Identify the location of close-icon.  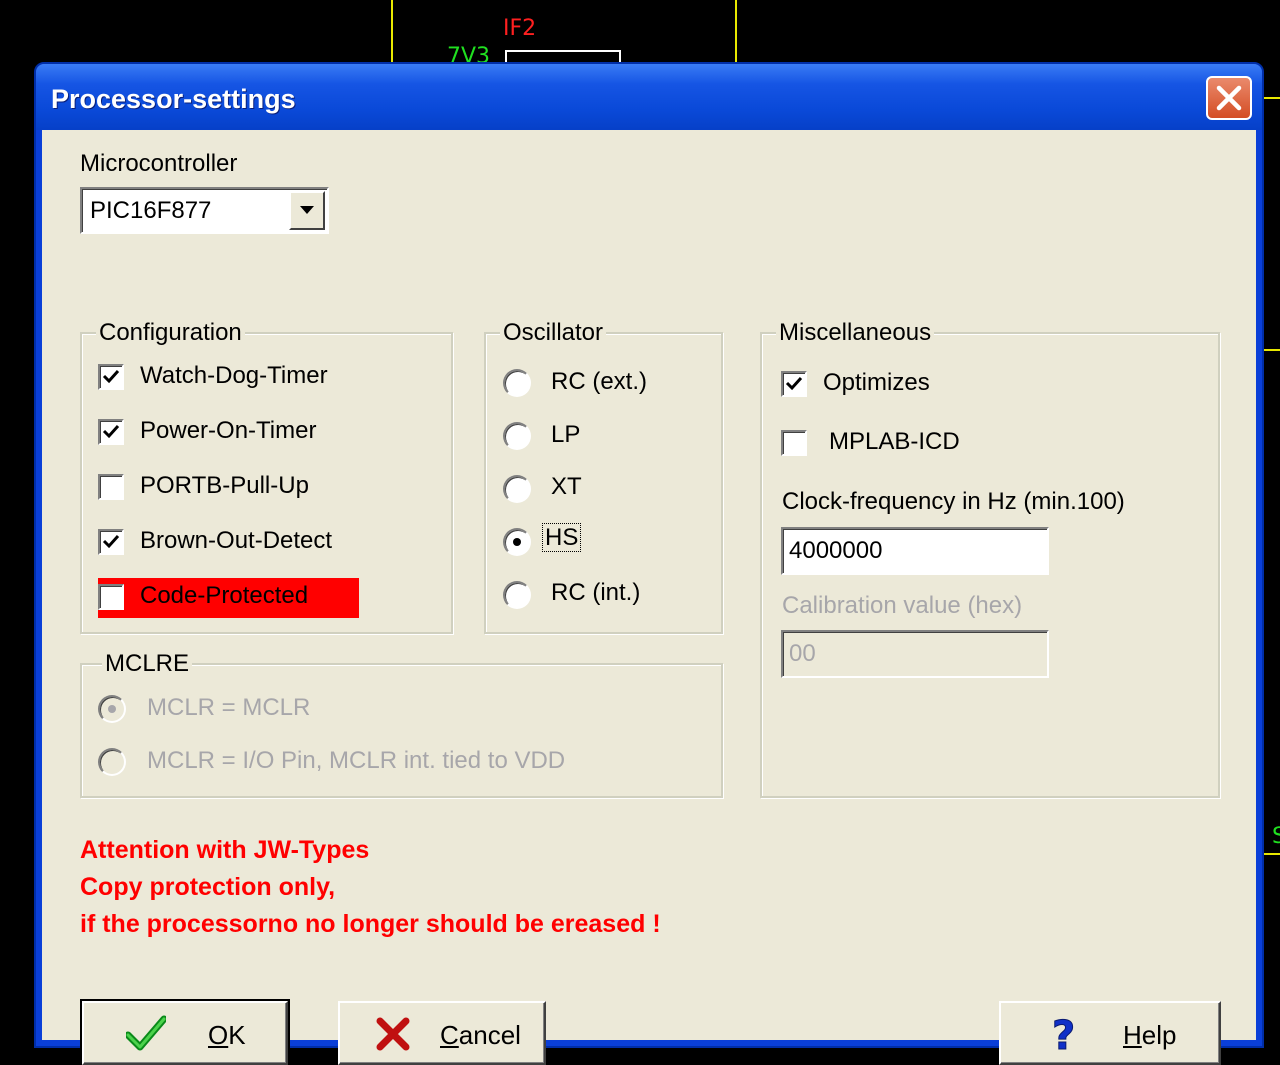
(1229, 98).